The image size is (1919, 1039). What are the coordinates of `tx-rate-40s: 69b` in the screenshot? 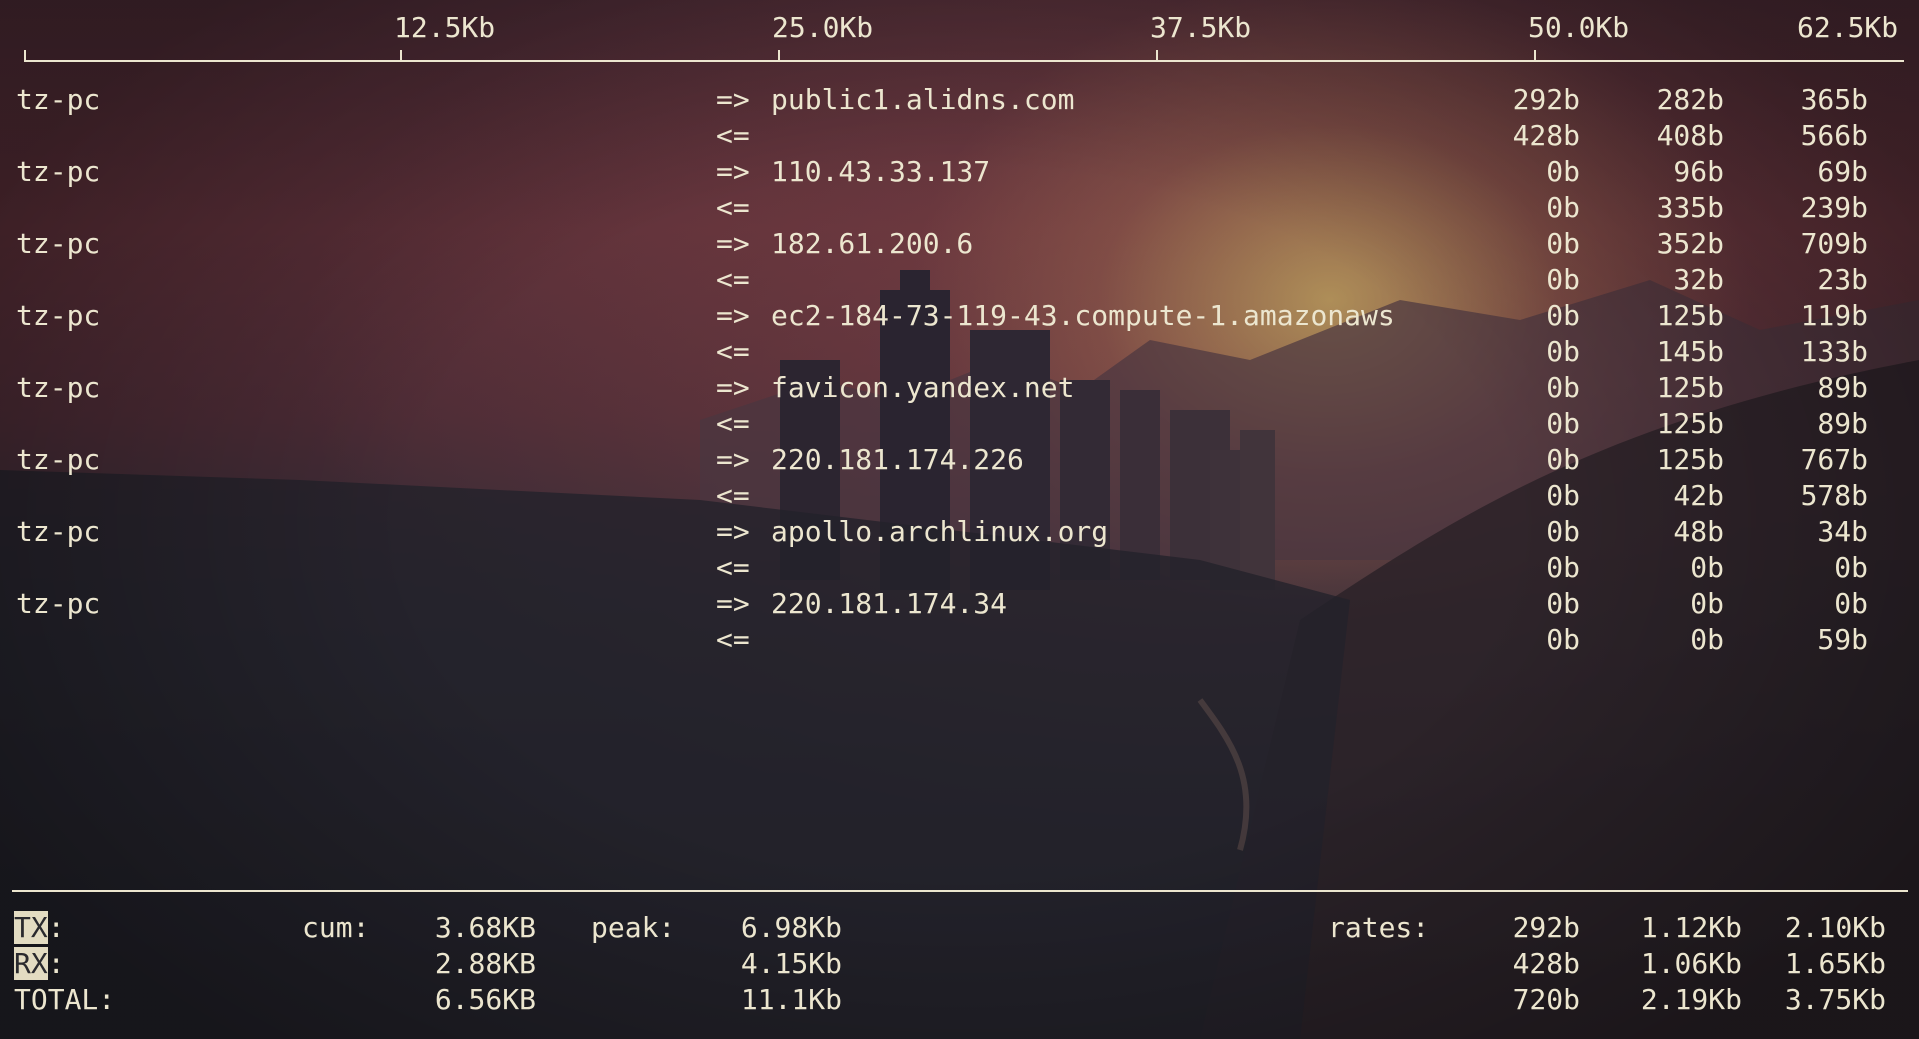 It's located at (1842, 171).